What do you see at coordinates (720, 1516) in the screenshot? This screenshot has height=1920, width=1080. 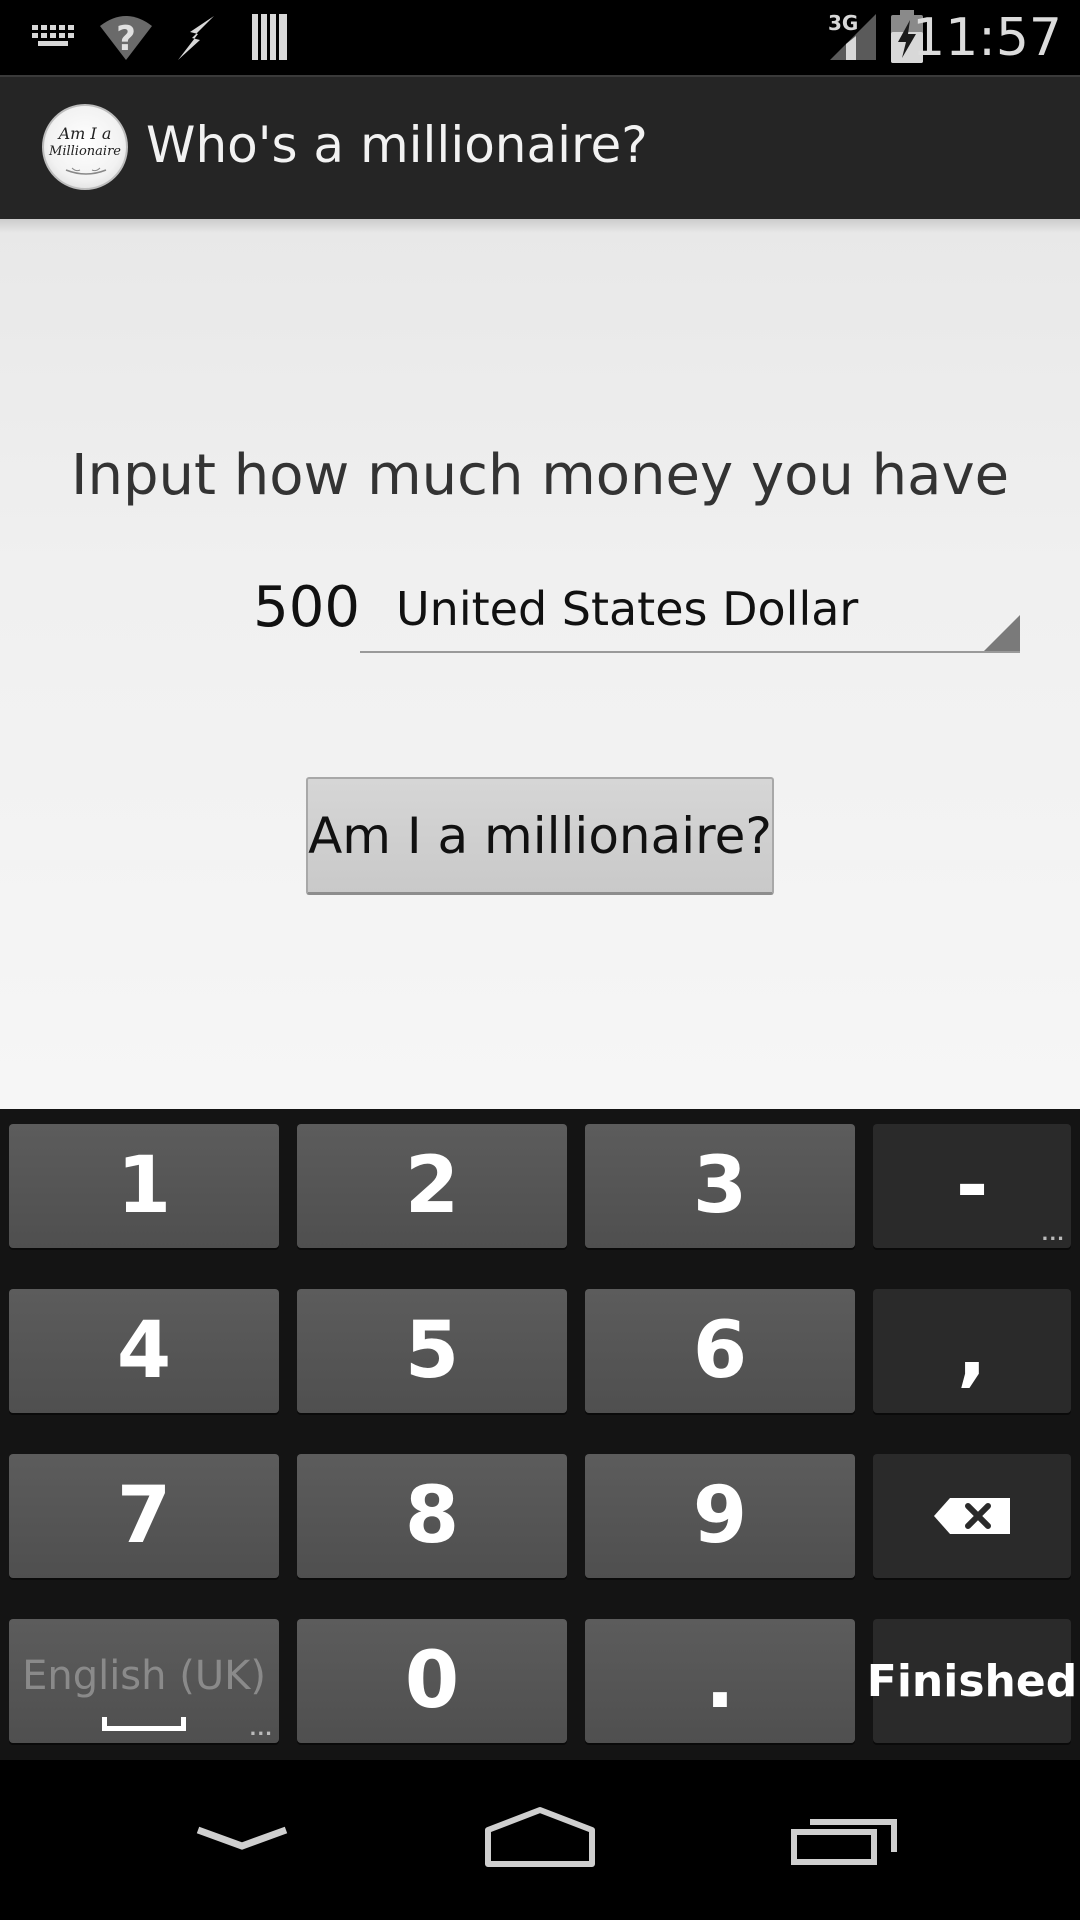 I see `key-9: 9` at bounding box center [720, 1516].